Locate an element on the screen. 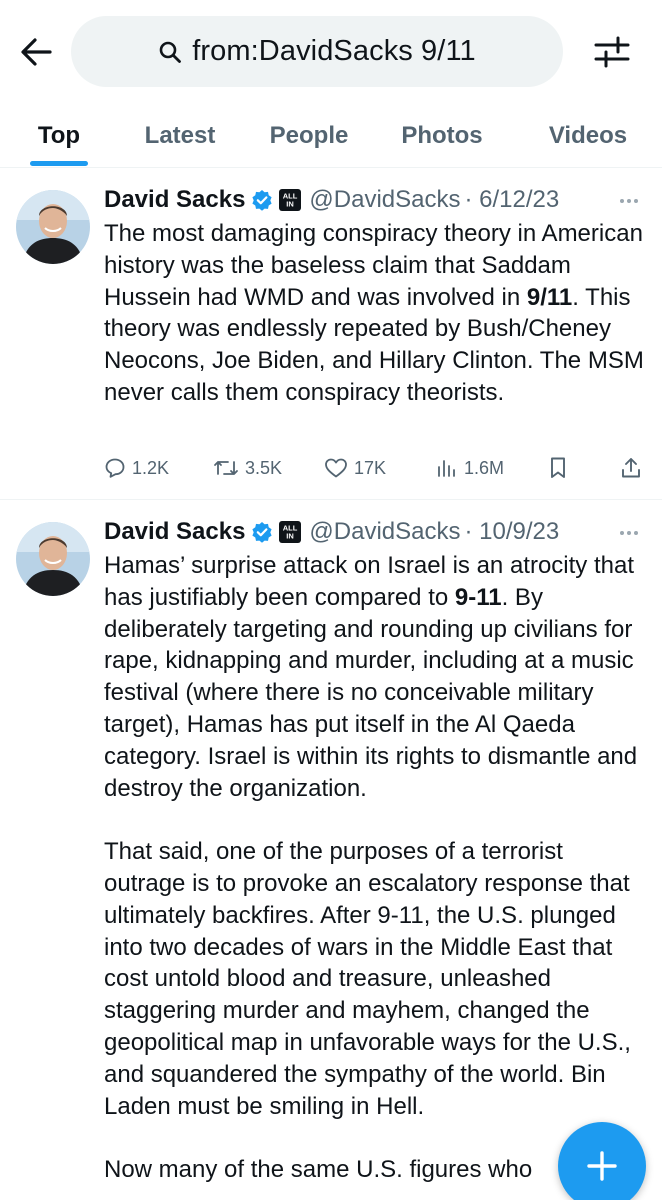  tab-photos: Photos is located at coordinates (442, 136).